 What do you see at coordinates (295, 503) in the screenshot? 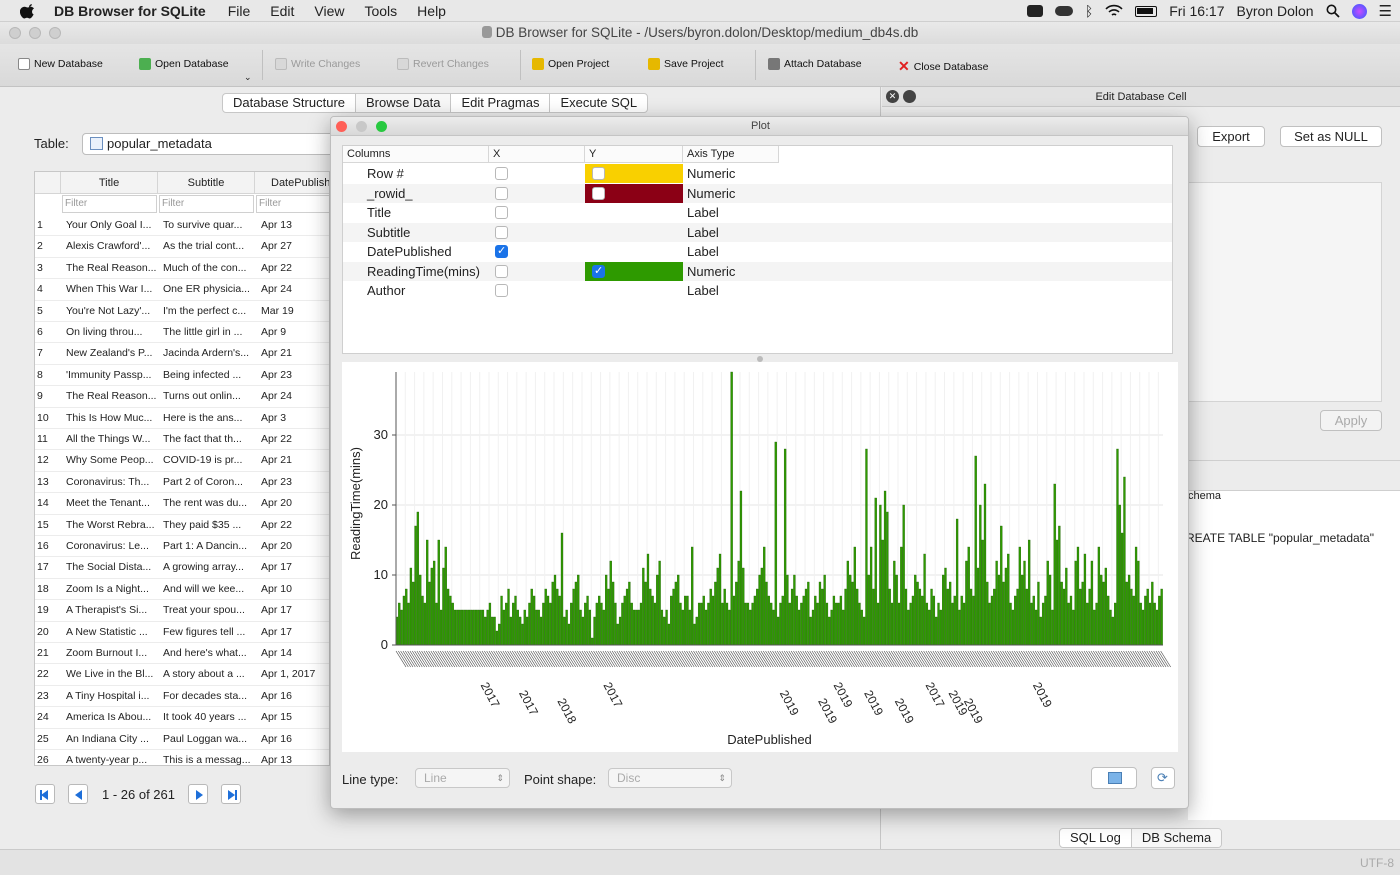
I see `cell-datepublished: Apr 20` at bounding box center [295, 503].